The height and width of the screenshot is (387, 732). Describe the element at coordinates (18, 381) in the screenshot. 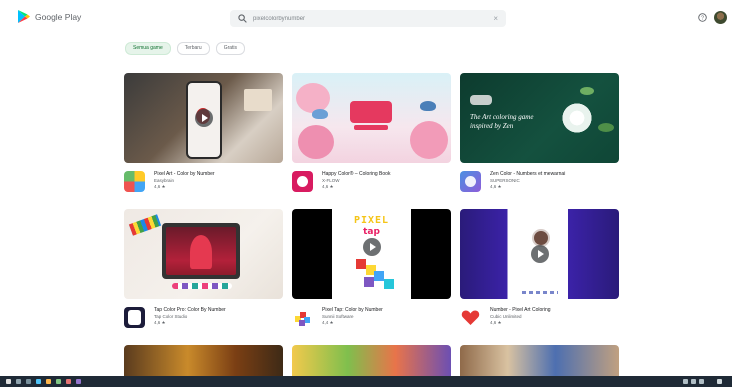

I see `search-taskbar-icon` at that location.